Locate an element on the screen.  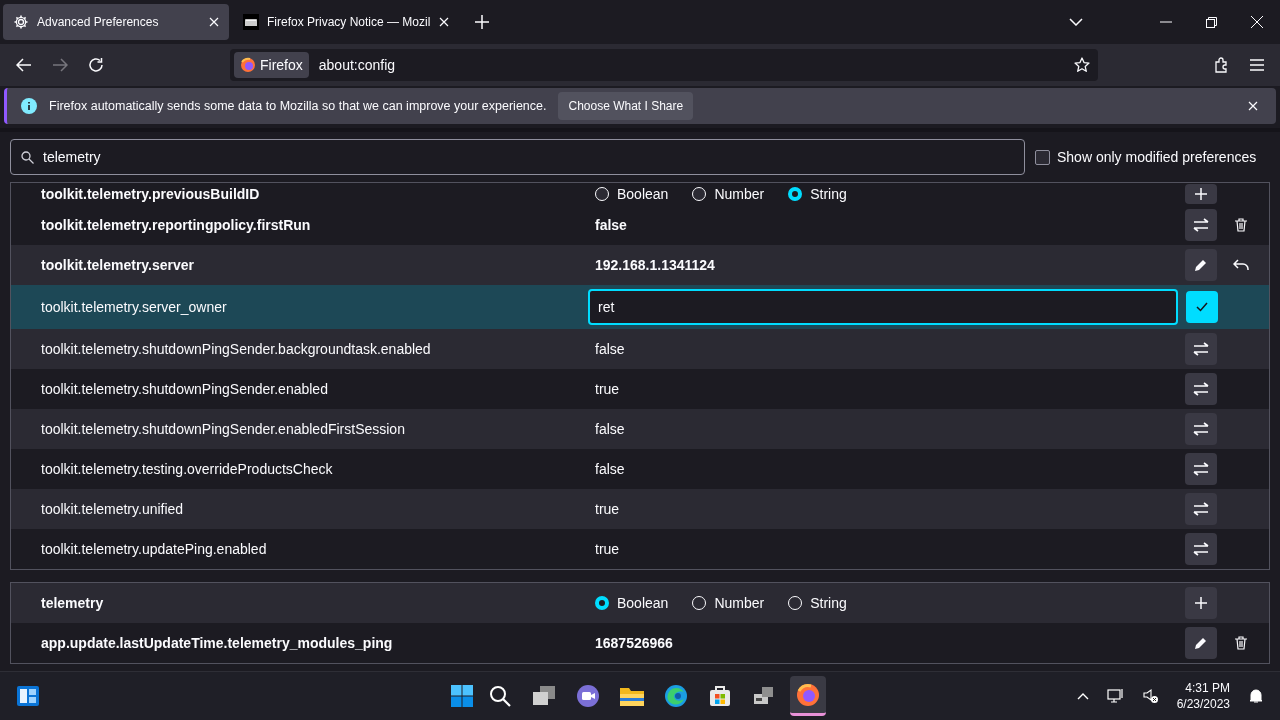
address-bar: Firefox about:config is located at coordinates (664, 65).